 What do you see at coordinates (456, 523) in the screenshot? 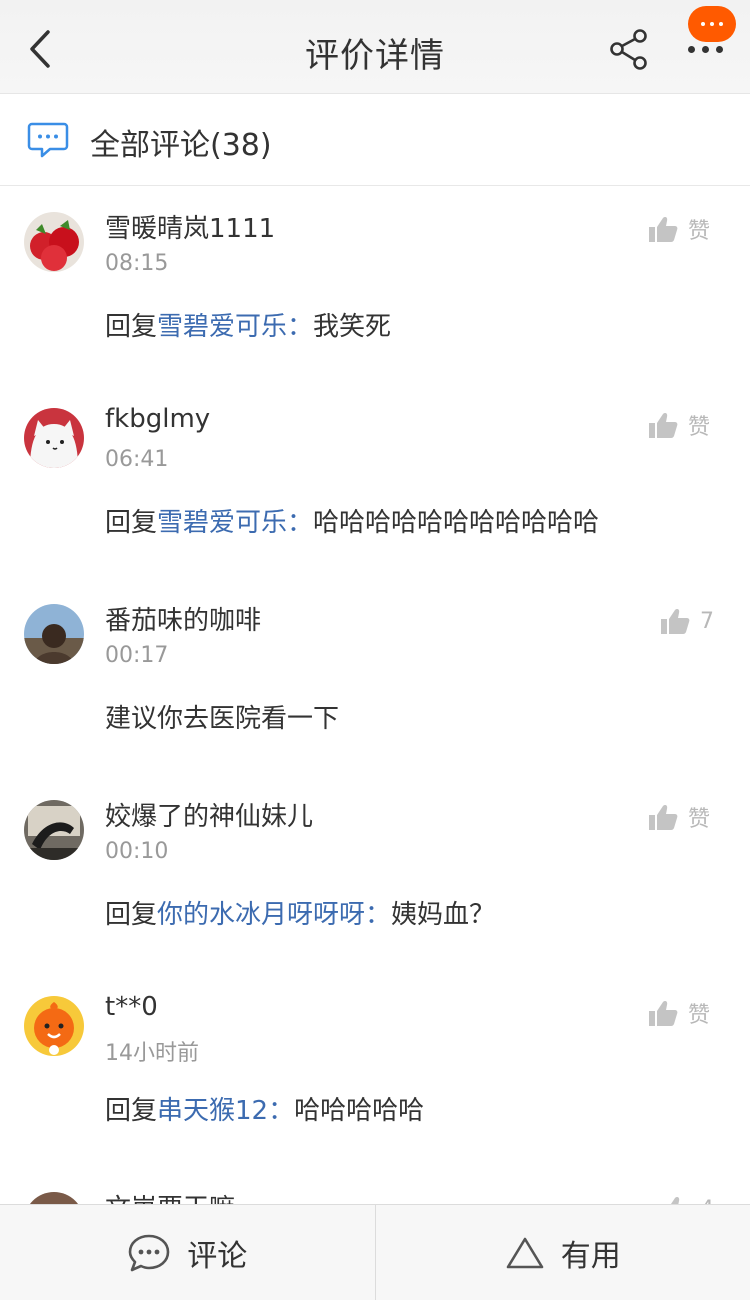
I see `comment-body: 哈哈哈哈哈哈哈哈哈哈哈` at bounding box center [456, 523].